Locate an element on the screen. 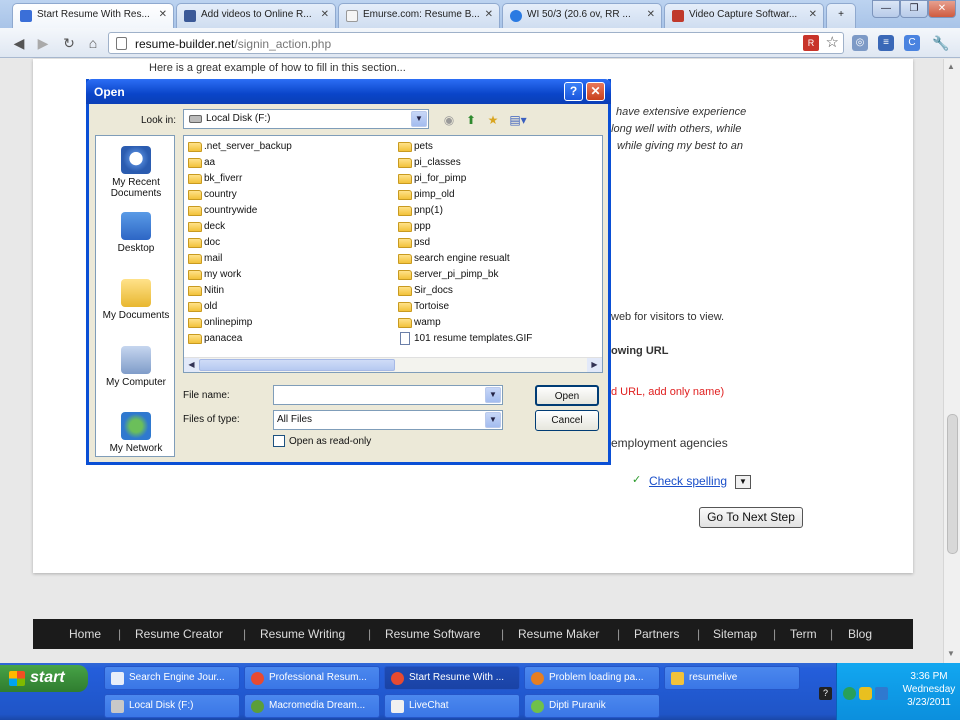 The image size is (960, 720). file-list-horizontal-scrollbar: ◀ ▶ is located at coordinates (393, 364).